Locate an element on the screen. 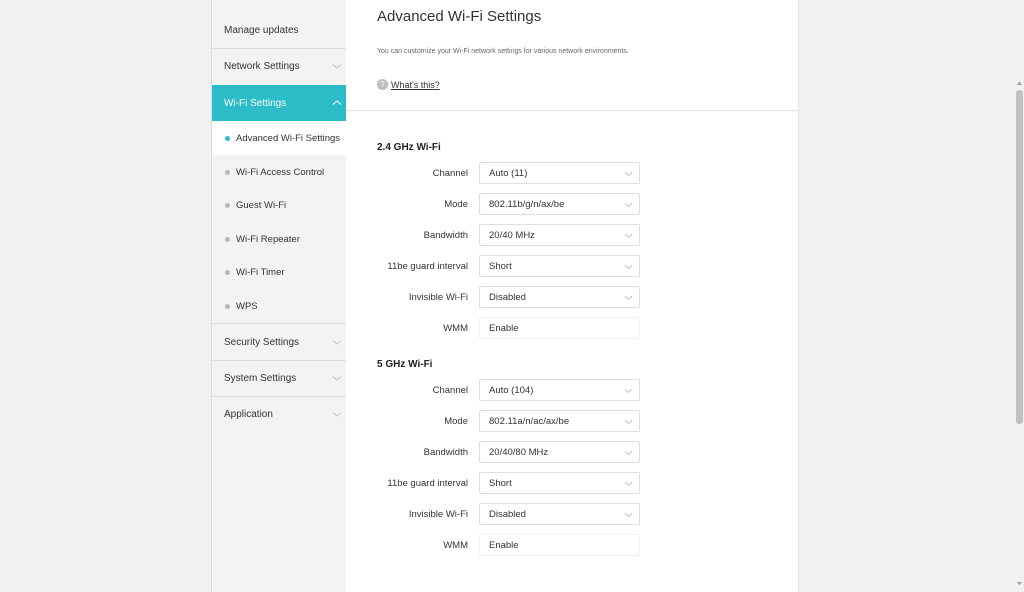  wmm-value-2-4ghz: Enable is located at coordinates (559, 328).